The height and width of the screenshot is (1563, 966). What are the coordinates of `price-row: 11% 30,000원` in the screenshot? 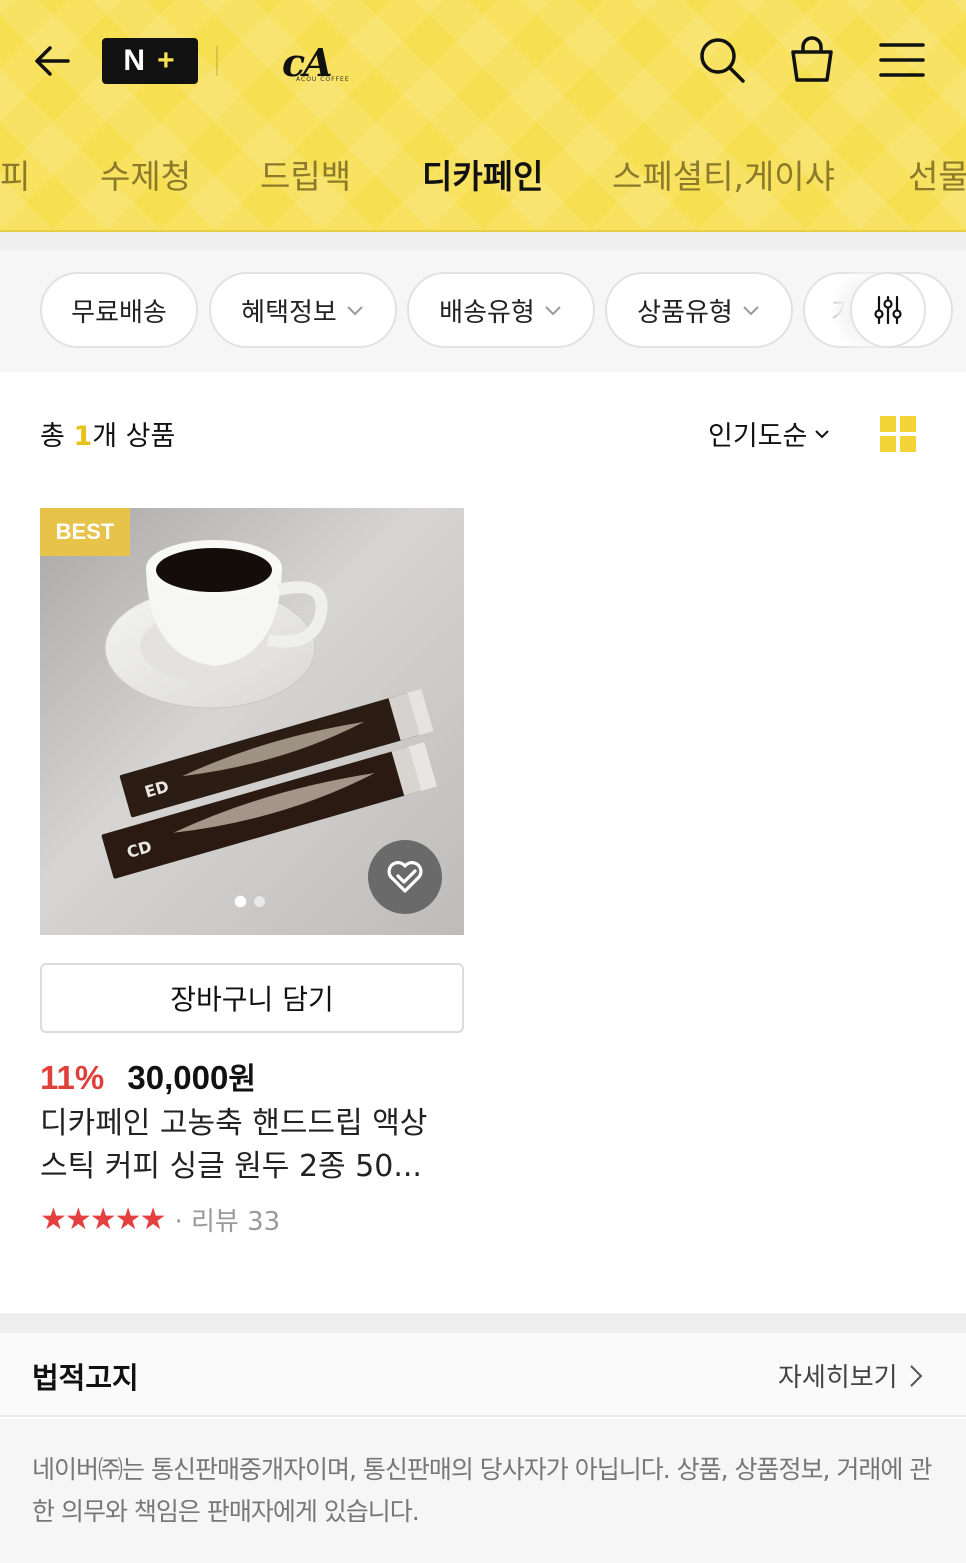 It's located at (148, 1076).